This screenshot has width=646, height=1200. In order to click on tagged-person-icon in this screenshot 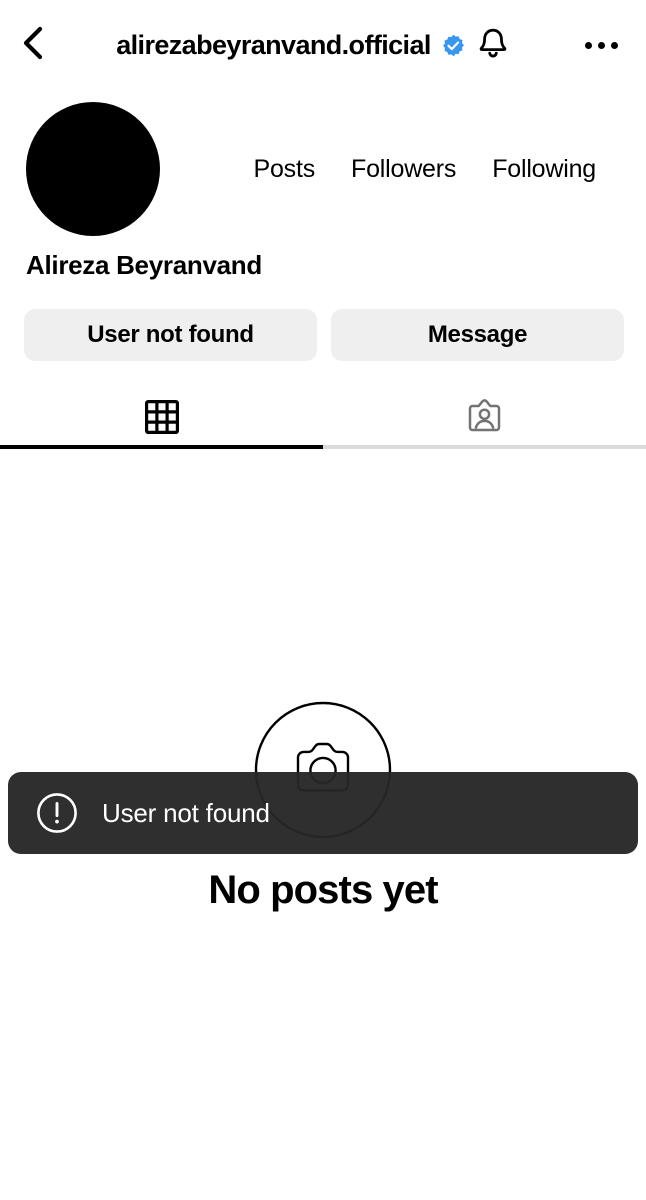, I will do `click(485, 417)`.